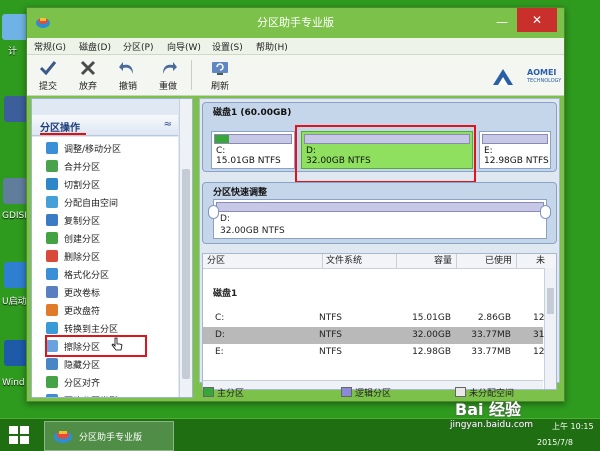 This screenshot has width=600, height=451. I want to click on legend-swatch-logical, so click(346, 392).